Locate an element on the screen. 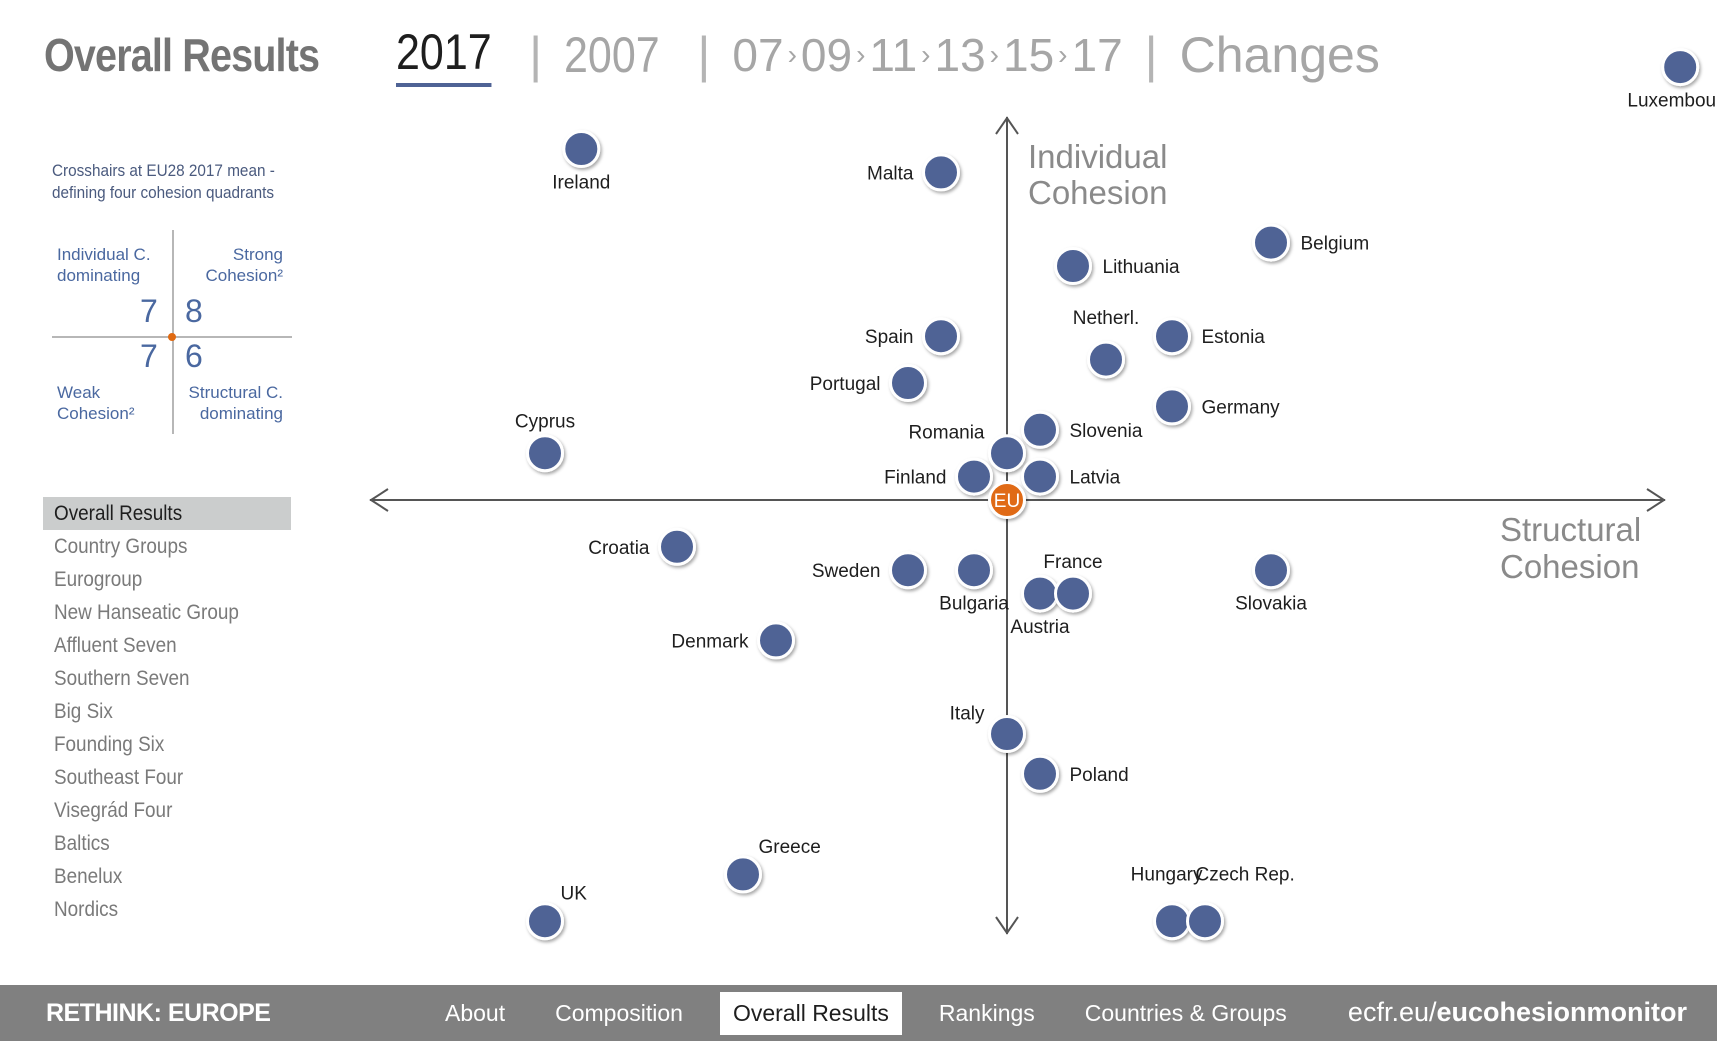  point-latvia is located at coordinates (1040, 476).